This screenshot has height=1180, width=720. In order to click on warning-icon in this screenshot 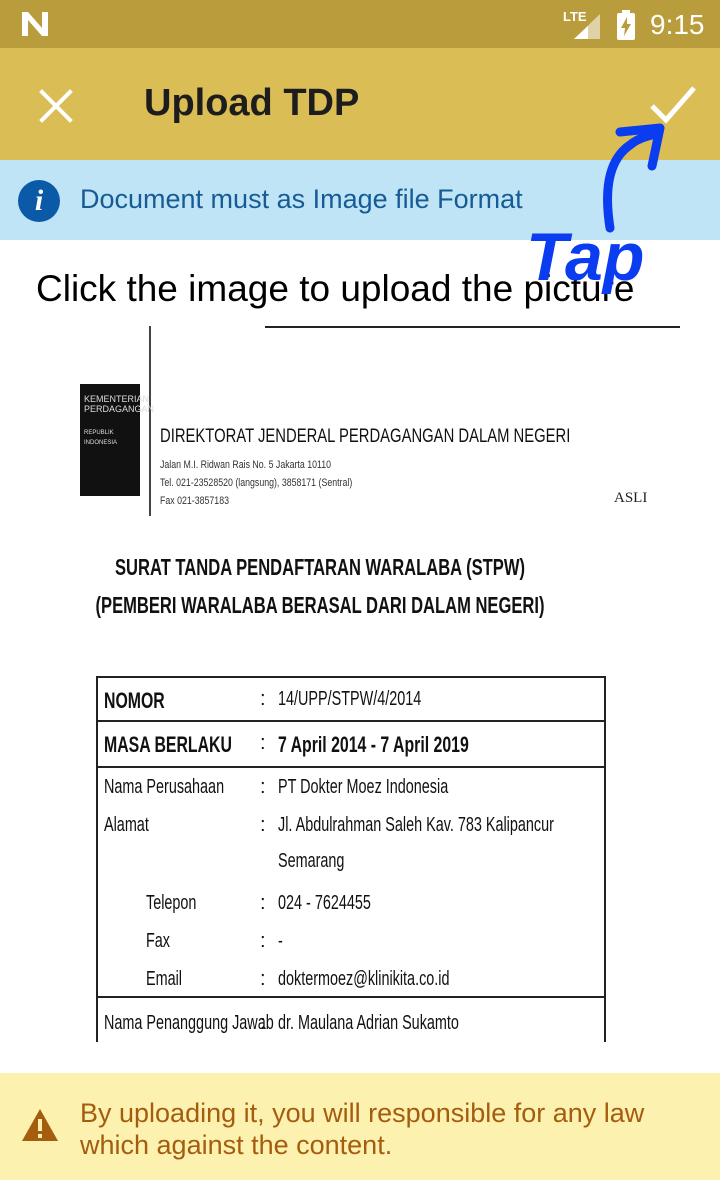, I will do `click(40, 1125)`.